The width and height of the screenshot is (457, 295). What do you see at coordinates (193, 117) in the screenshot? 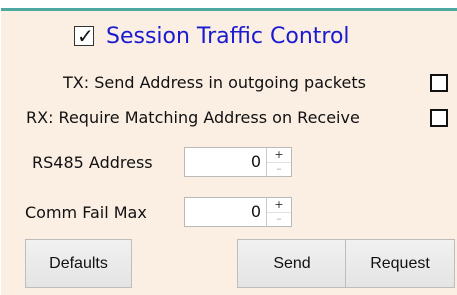
I see `rx-label: RX: Require Matching Address on Receive` at bounding box center [193, 117].